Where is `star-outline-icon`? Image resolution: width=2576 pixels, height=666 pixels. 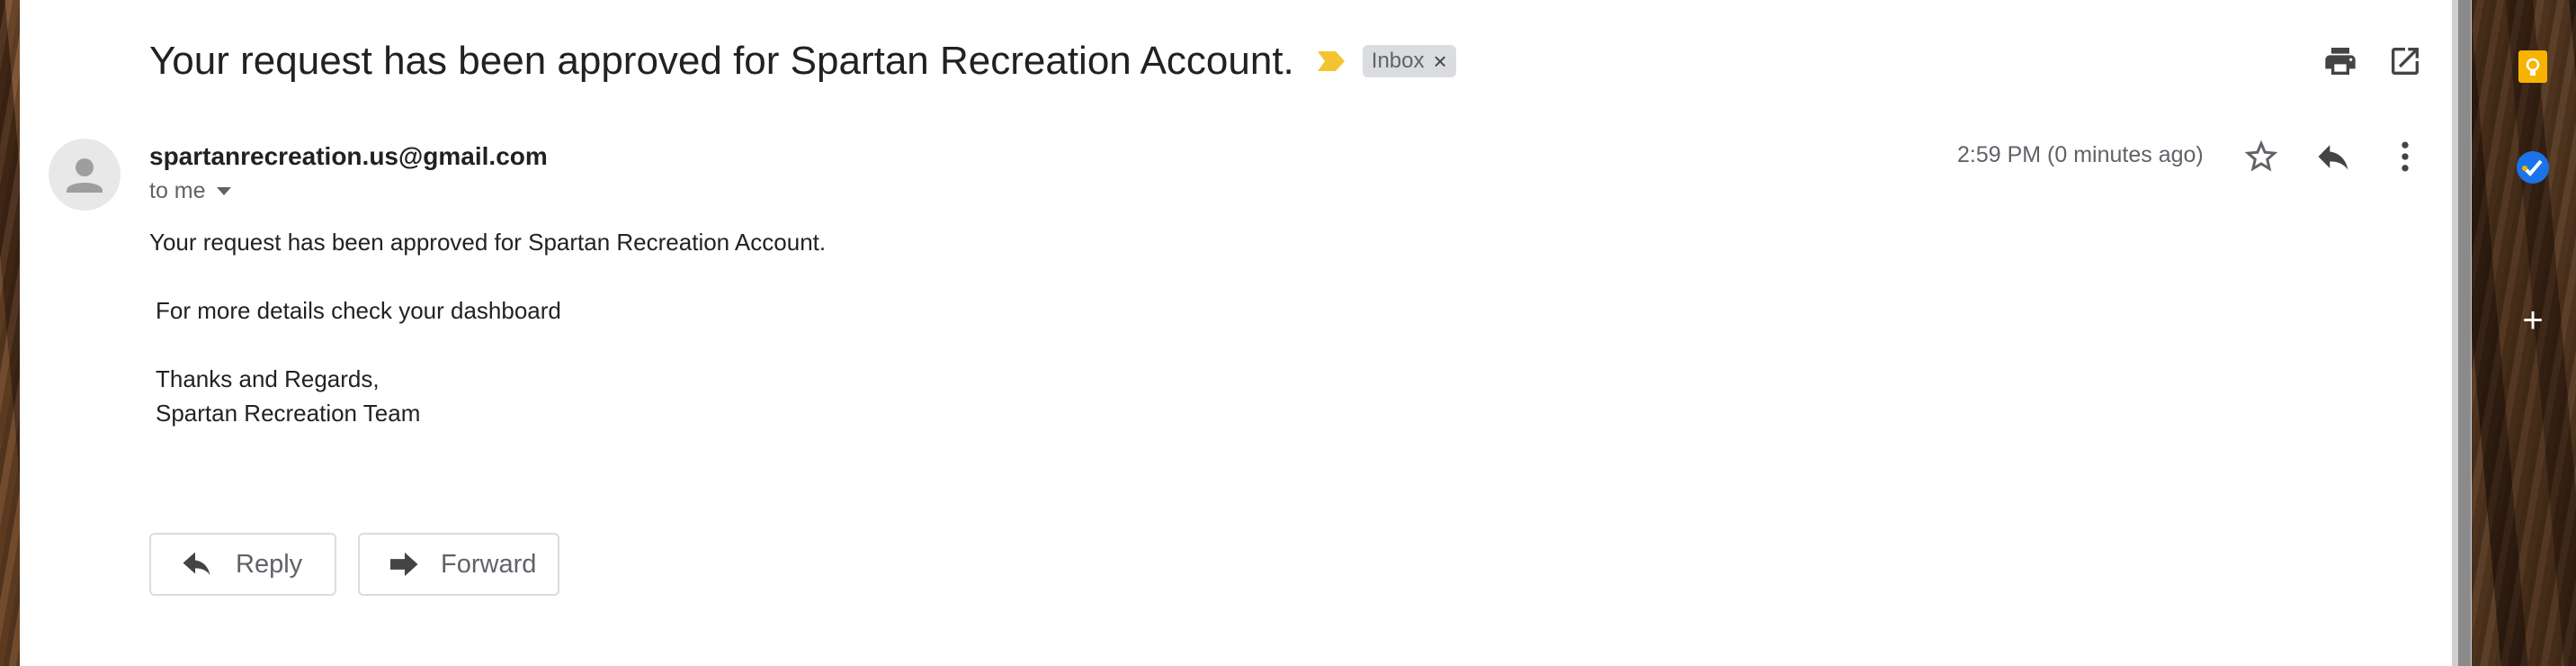
star-outline-icon is located at coordinates (2261, 156).